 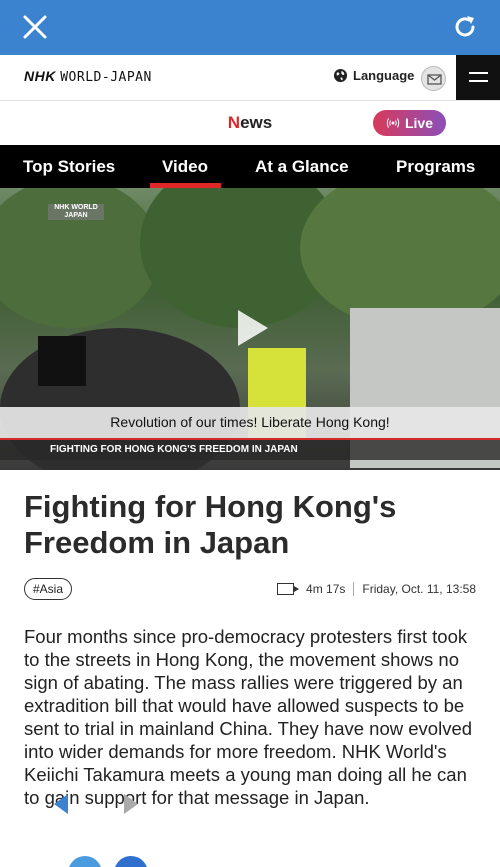 I want to click on video-duration: 4m 17s, so click(x=326, y=589).